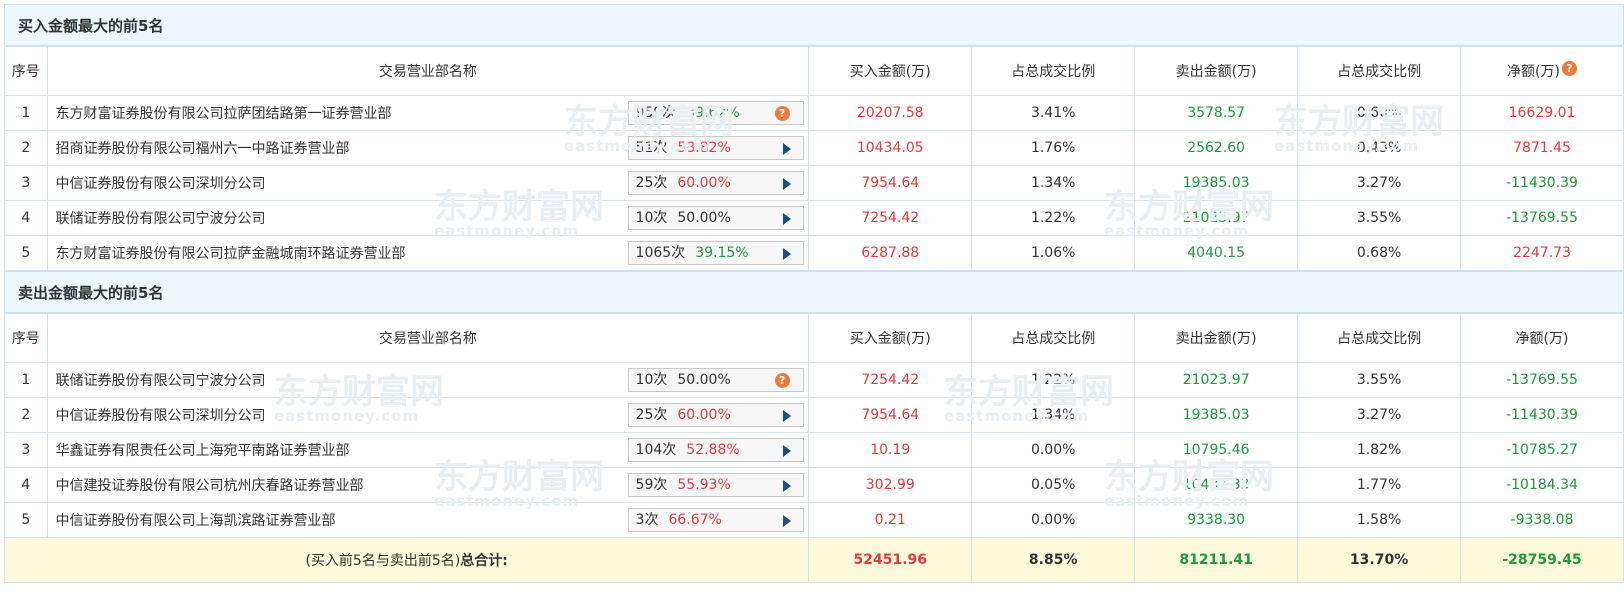 This screenshot has height=597, width=1624. I want to click on buy-amount: 7254.42, so click(890, 218).